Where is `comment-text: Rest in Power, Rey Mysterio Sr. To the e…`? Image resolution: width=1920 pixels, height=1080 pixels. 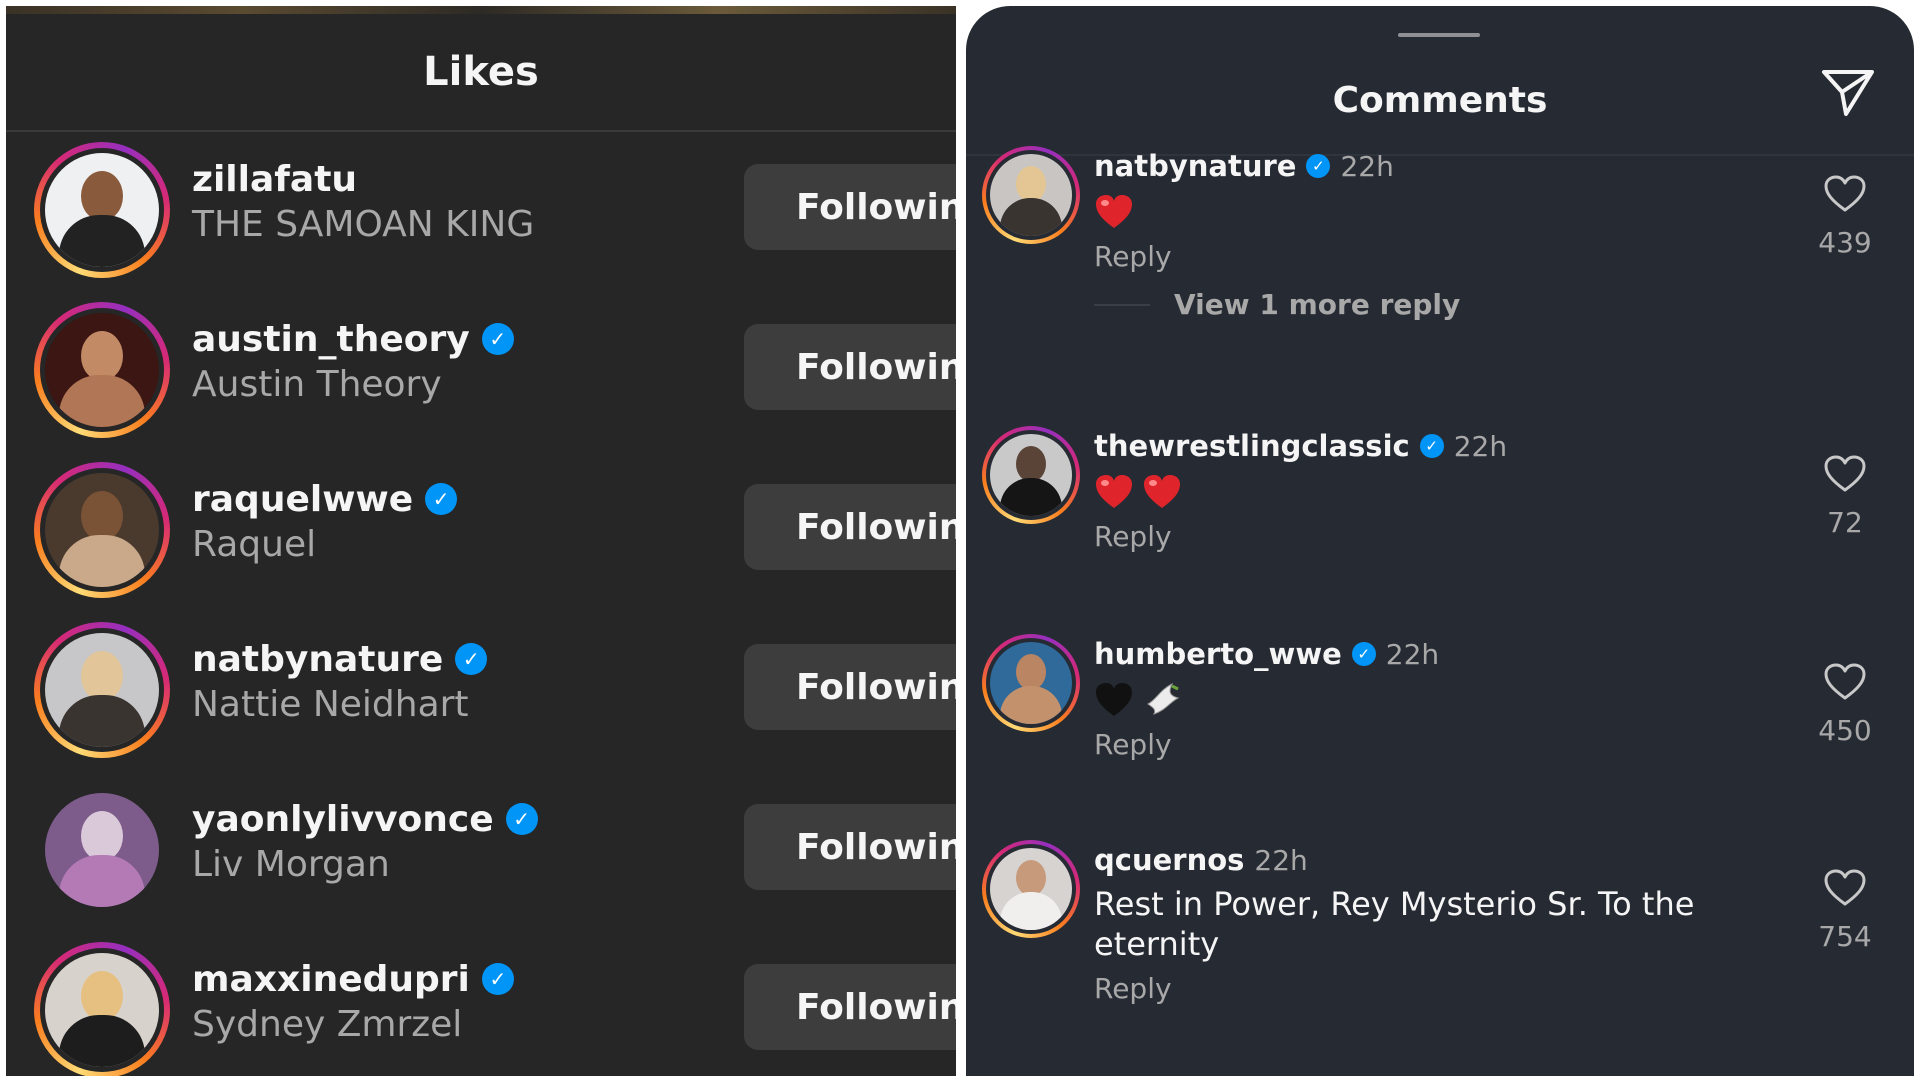 comment-text: Rest in Power, Rey Mysterio Sr. To the e… is located at coordinates (1394, 924).